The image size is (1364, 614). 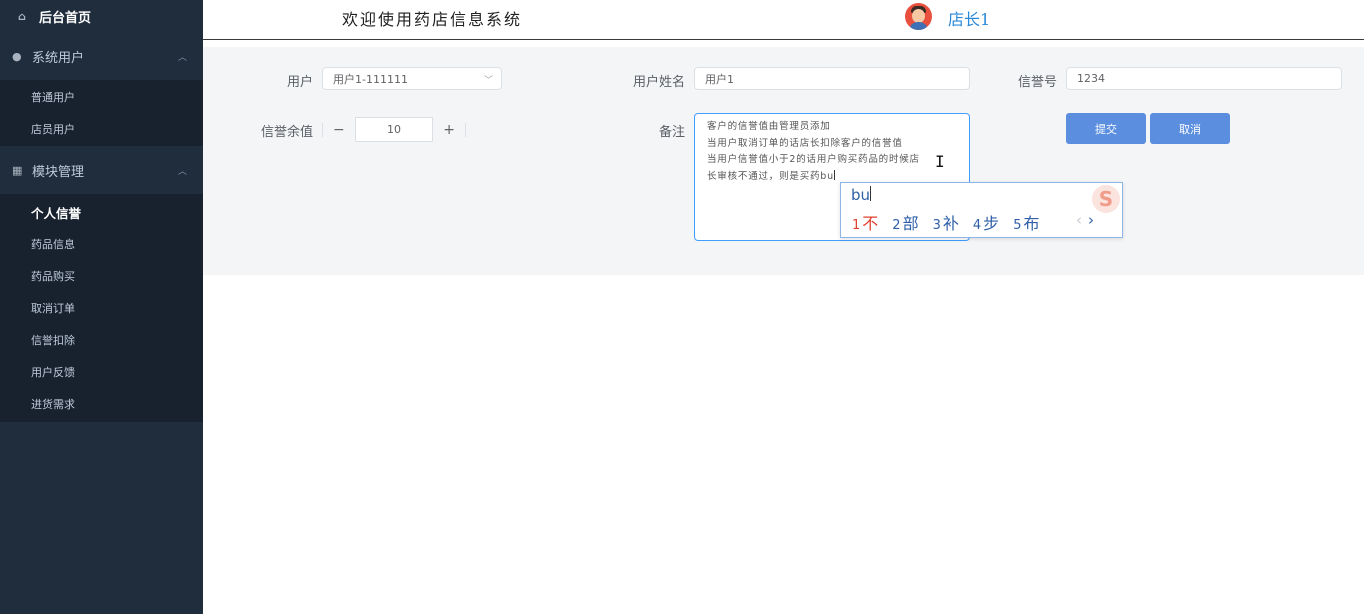 I want to click on ime-candidate: 5布, so click(x=1026, y=222).